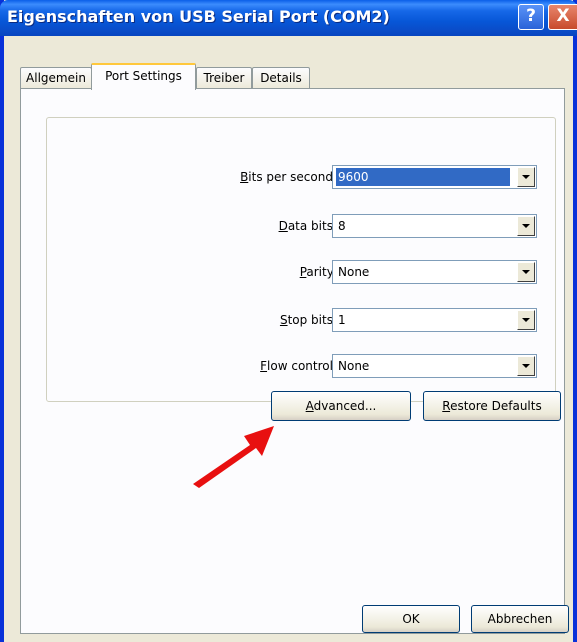  What do you see at coordinates (434, 320) in the screenshot?
I see `stop-bits-select: 1` at bounding box center [434, 320].